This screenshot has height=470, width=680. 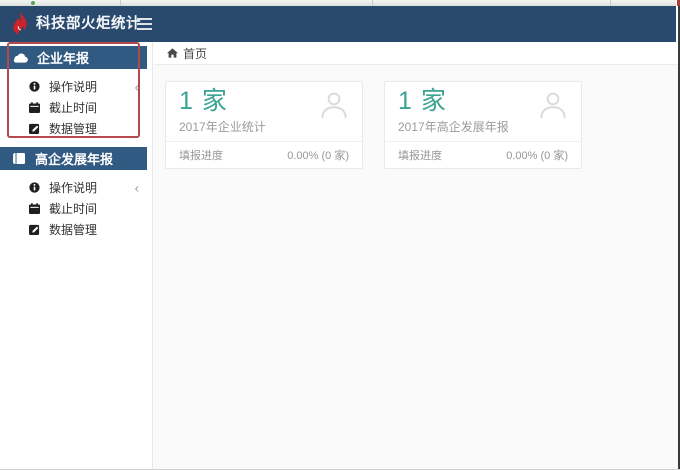 What do you see at coordinates (63, 58) in the screenshot?
I see `section-label: 企业年报` at bounding box center [63, 58].